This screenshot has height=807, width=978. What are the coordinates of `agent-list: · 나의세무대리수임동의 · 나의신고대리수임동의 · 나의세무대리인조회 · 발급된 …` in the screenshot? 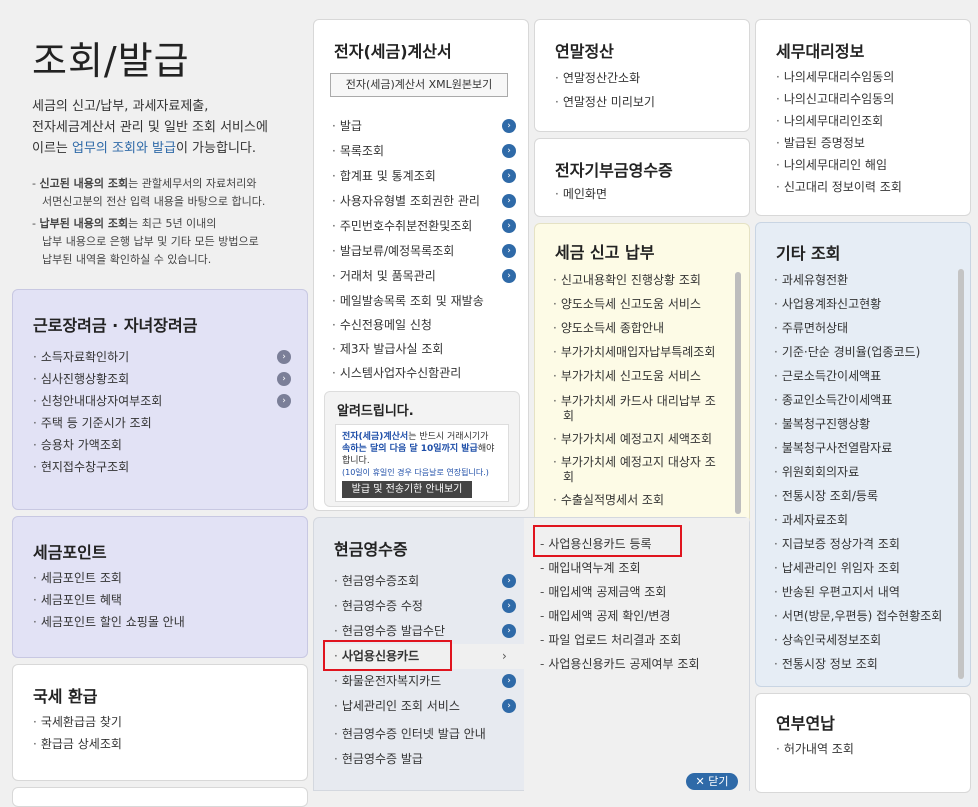 It's located at (839, 132).